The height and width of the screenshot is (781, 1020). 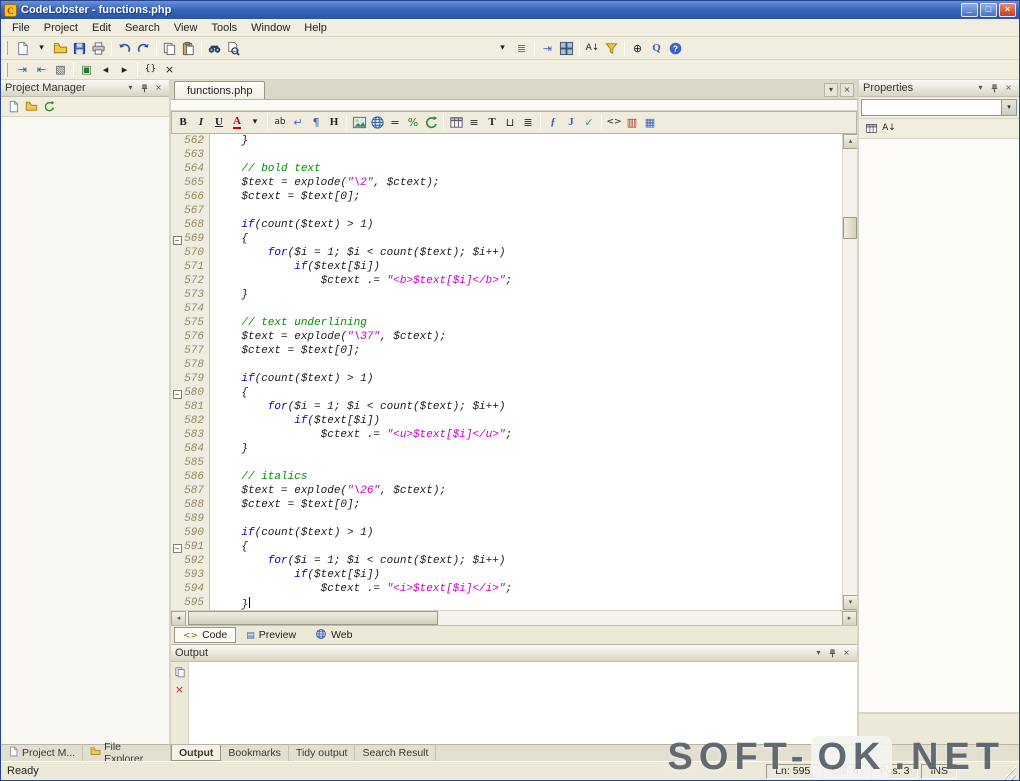 What do you see at coordinates (220, 90) in the screenshot?
I see `tab-functions-php: functions.php` at bounding box center [220, 90].